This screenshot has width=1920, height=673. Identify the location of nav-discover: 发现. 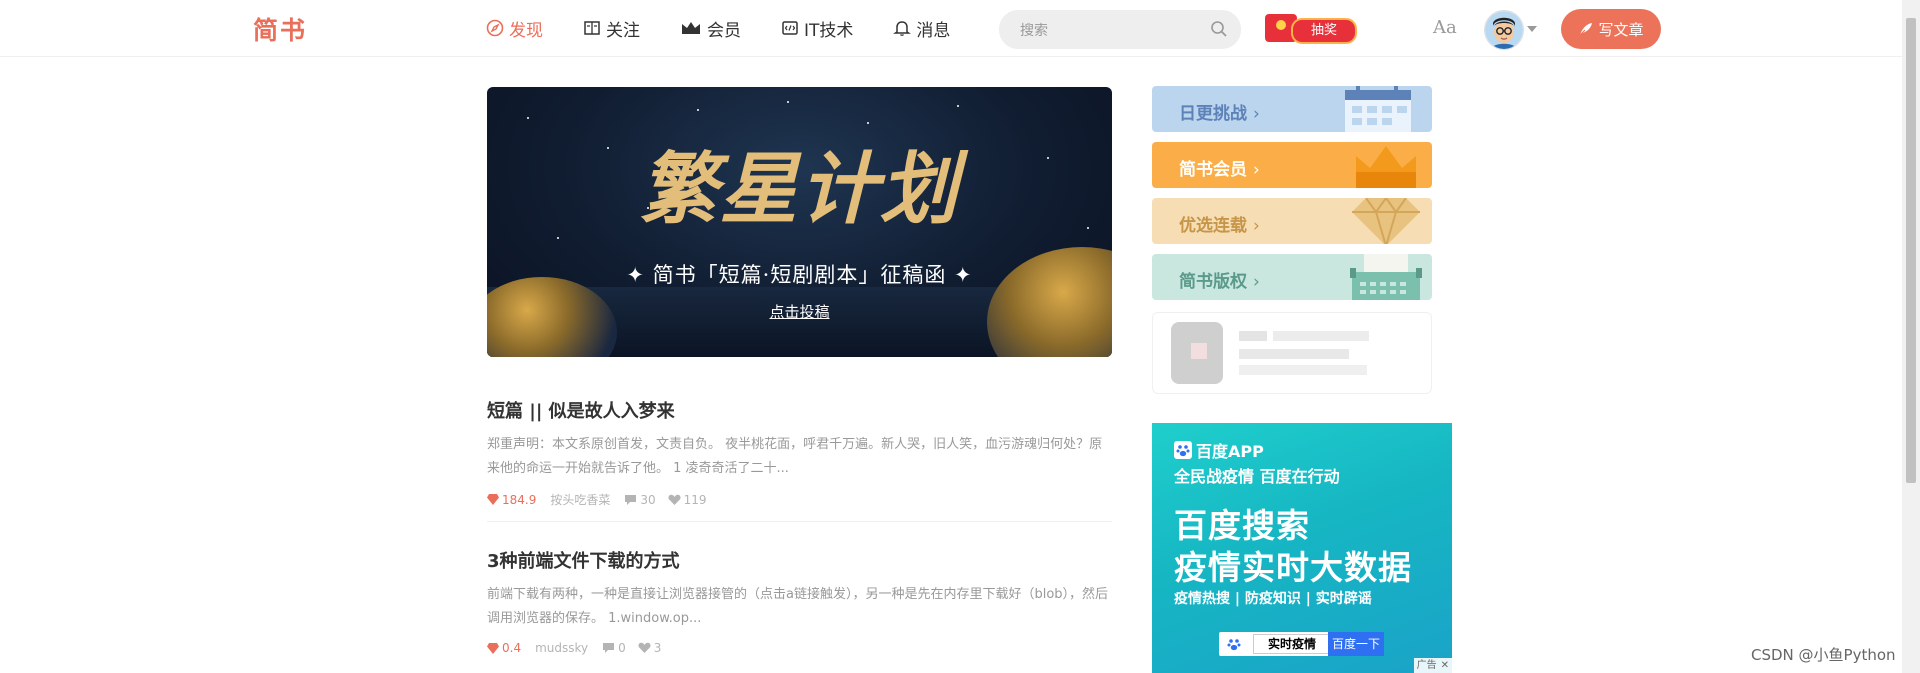
(514, 28).